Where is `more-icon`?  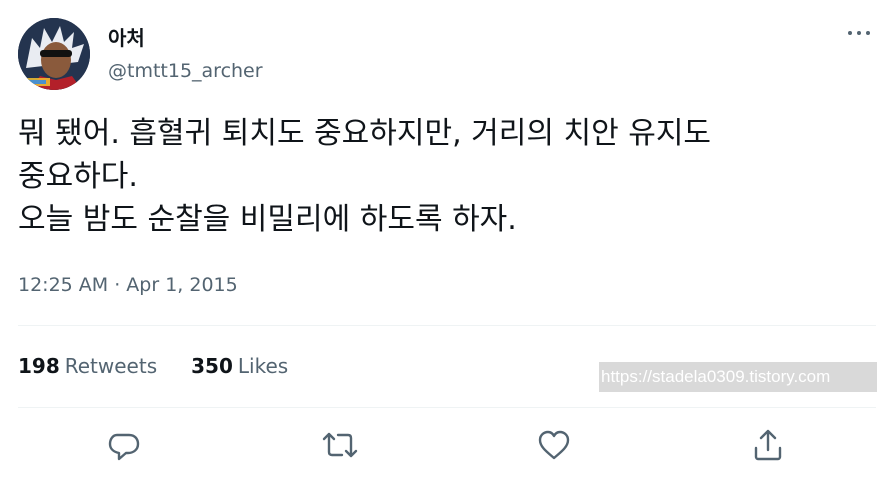 more-icon is located at coordinates (859, 33).